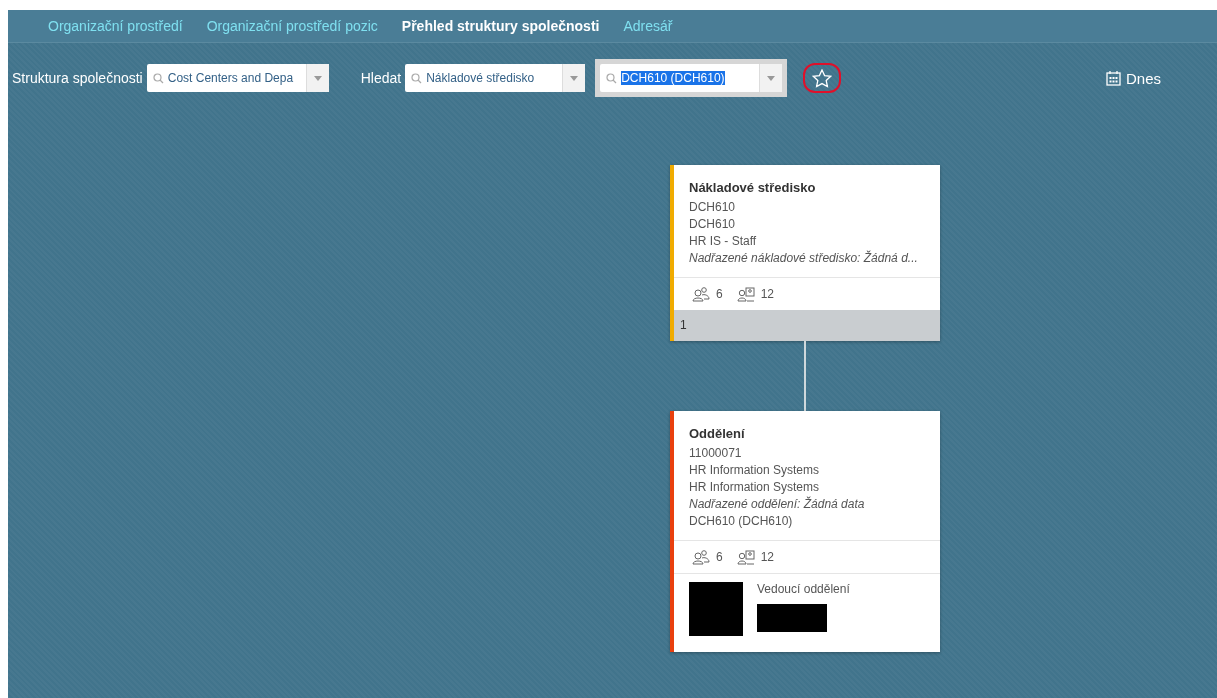 The image size is (1217, 698). Describe the element at coordinates (717, 433) in the screenshot. I see `node-title: Oddělení` at that location.